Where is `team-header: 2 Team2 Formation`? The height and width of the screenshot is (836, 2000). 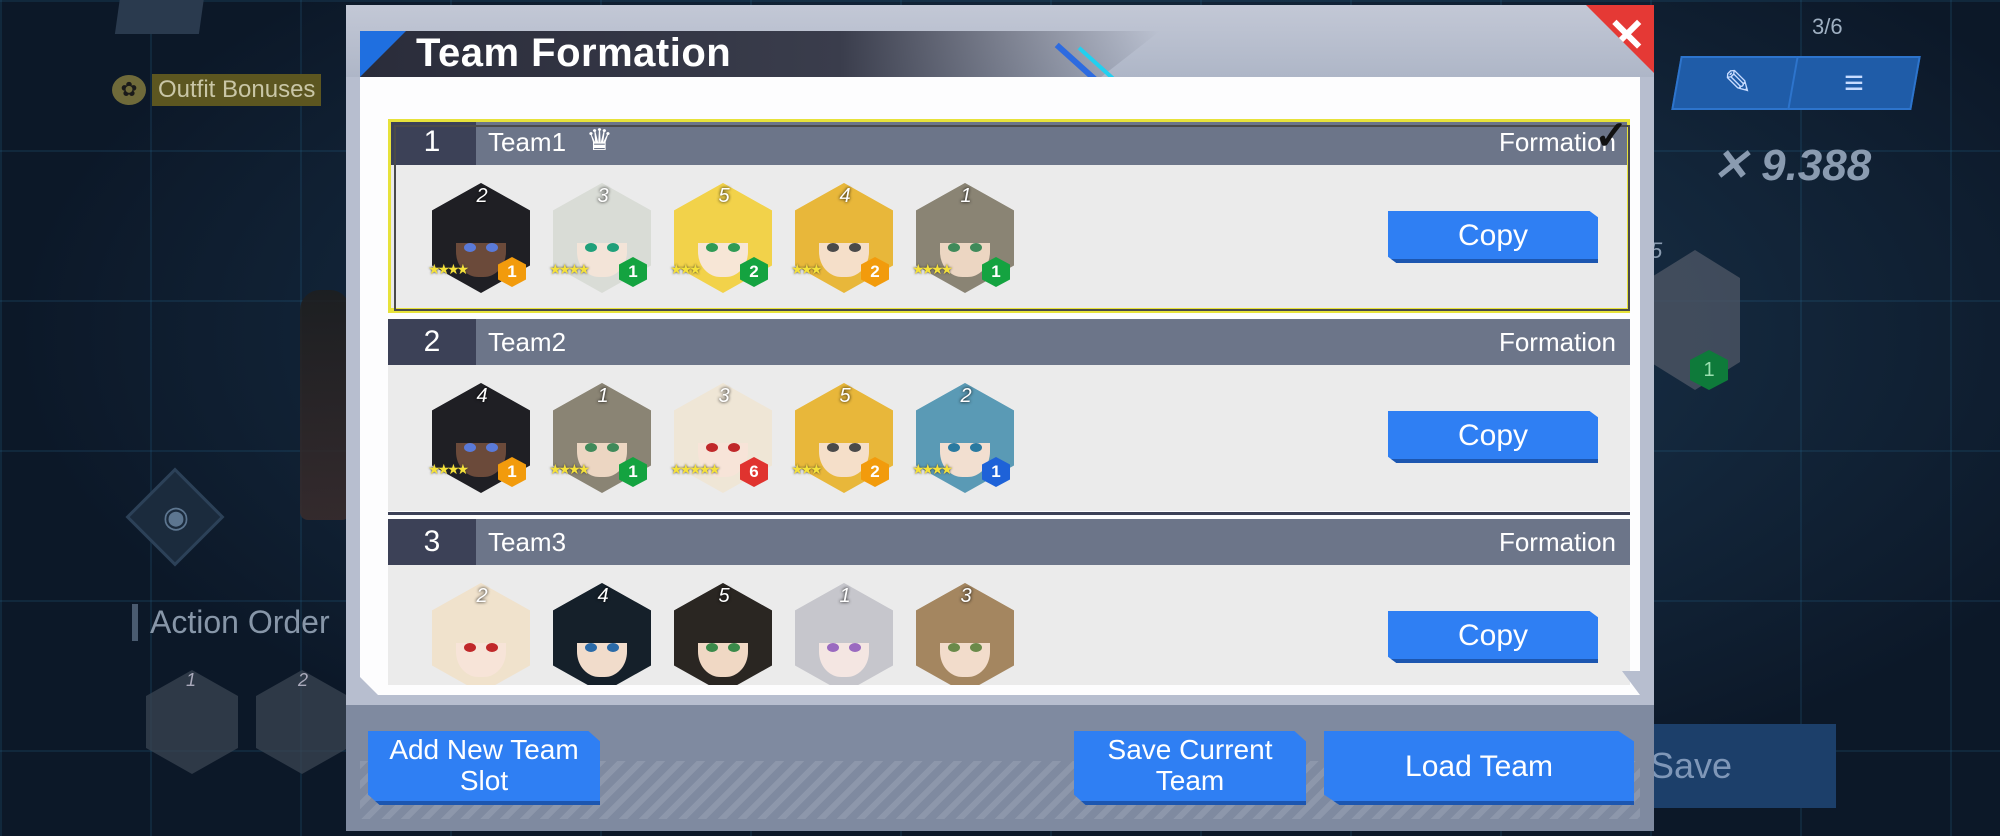 team-header: 2 Team2 Formation is located at coordinates (1009, 342).